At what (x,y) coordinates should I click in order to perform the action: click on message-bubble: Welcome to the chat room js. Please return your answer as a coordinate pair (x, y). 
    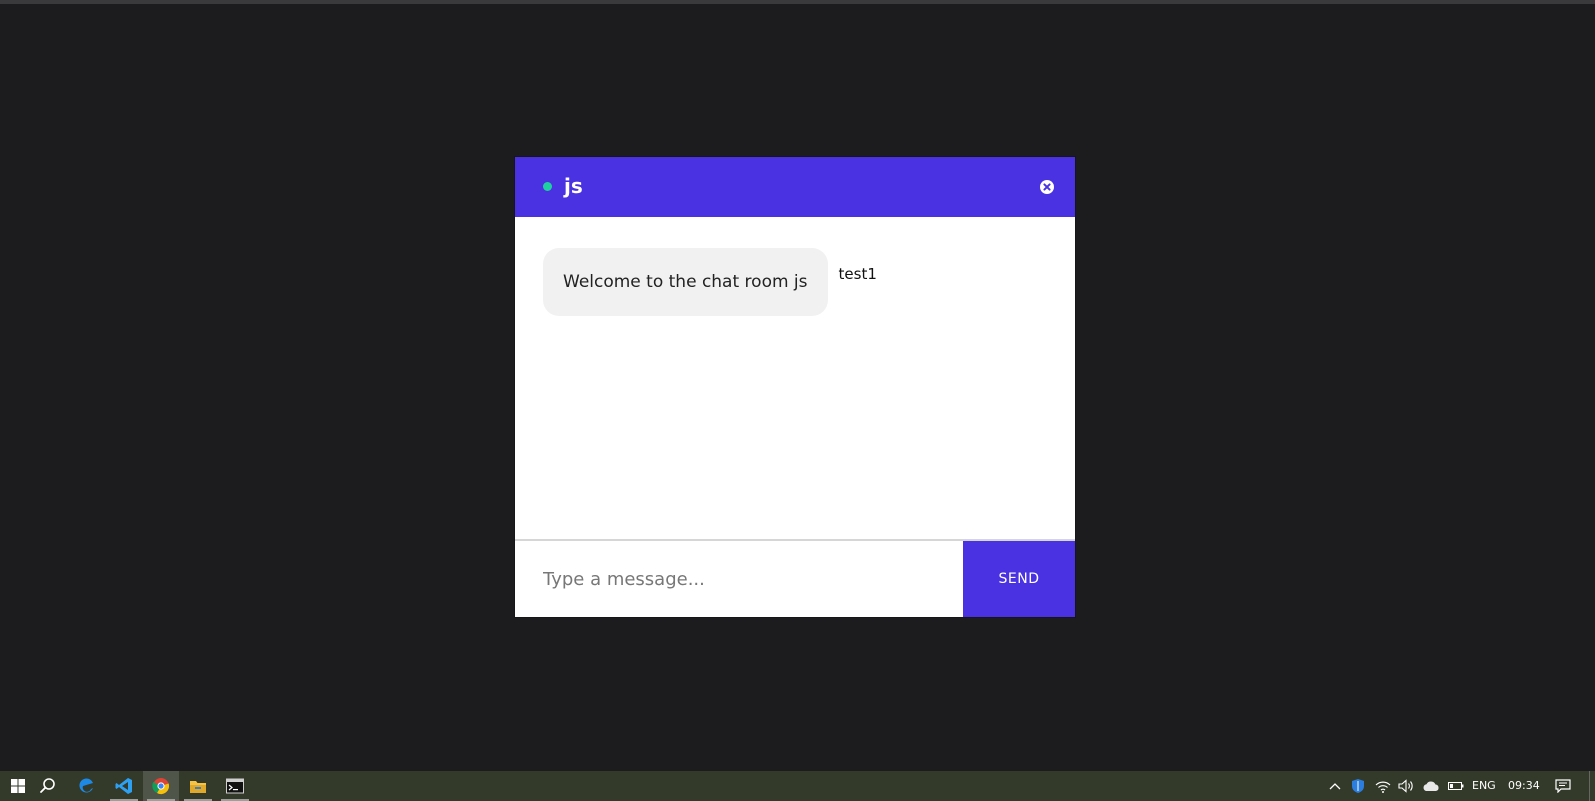
    Looking at the image, I should click on (685, 282).